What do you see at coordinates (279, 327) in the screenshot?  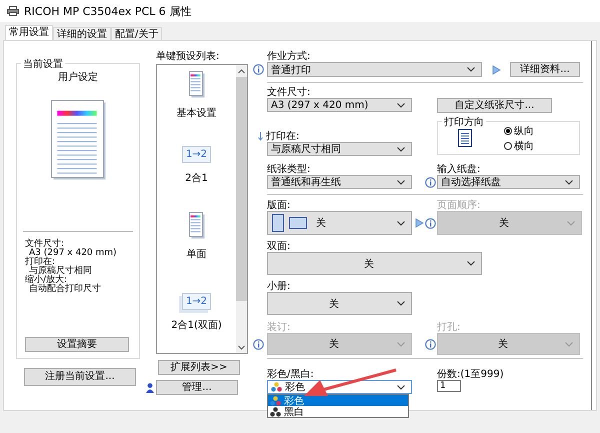 I see `field-label: 装订:` at bounding box center [279, 327].